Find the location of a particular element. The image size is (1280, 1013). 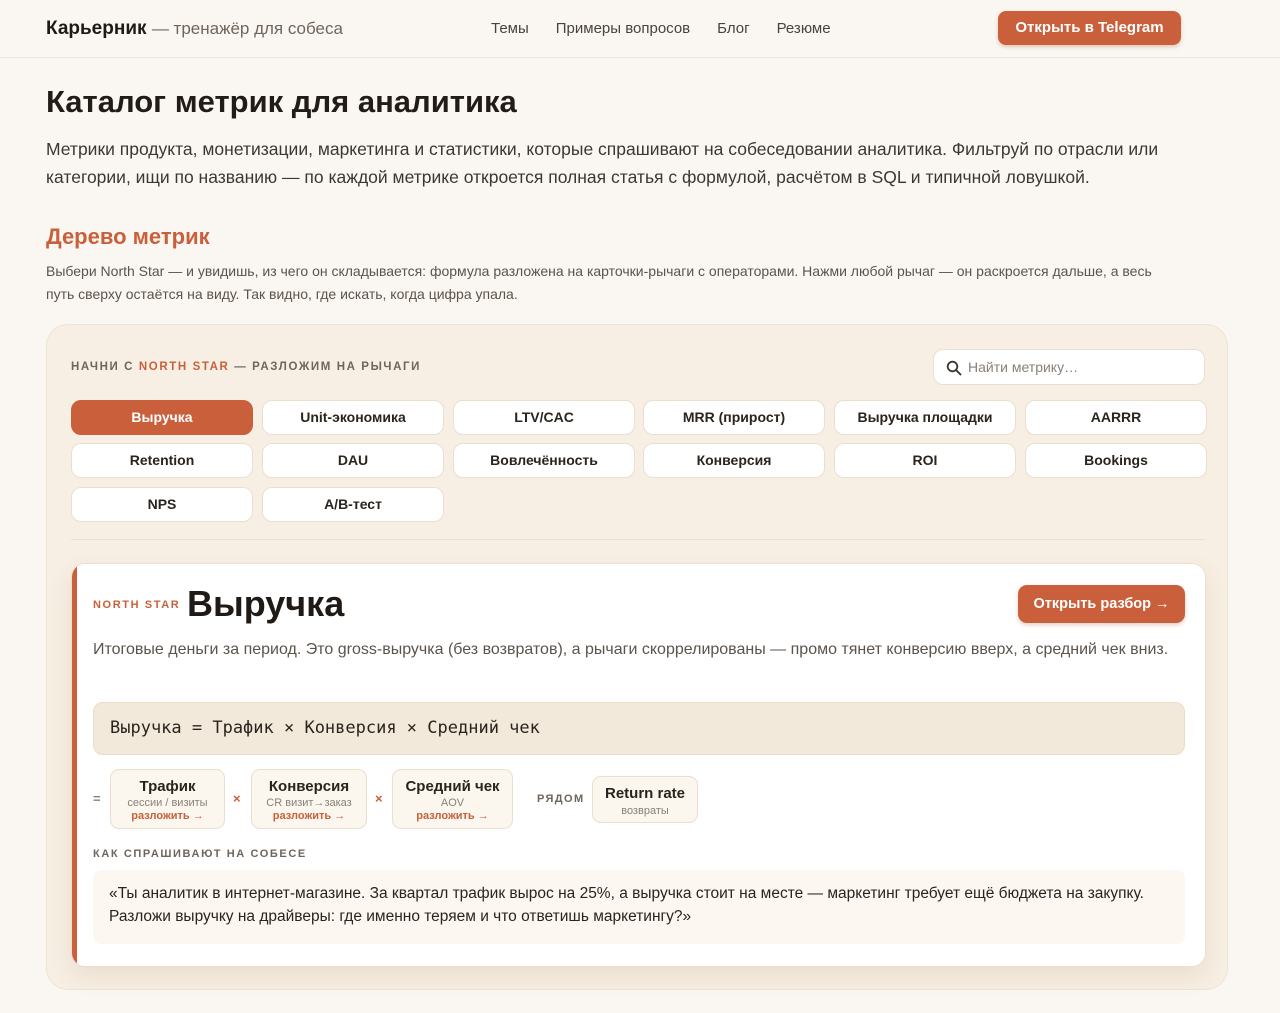

nav-link-examples: Примеры вопросов is located at coordinates (623, 28).